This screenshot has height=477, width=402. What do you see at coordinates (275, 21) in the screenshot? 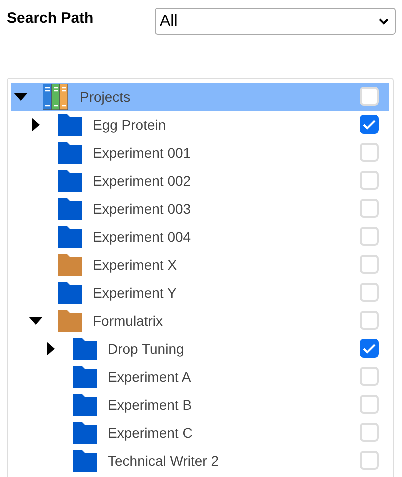
I see `search-path-dropdown: All` at bounding box center [275, 21].